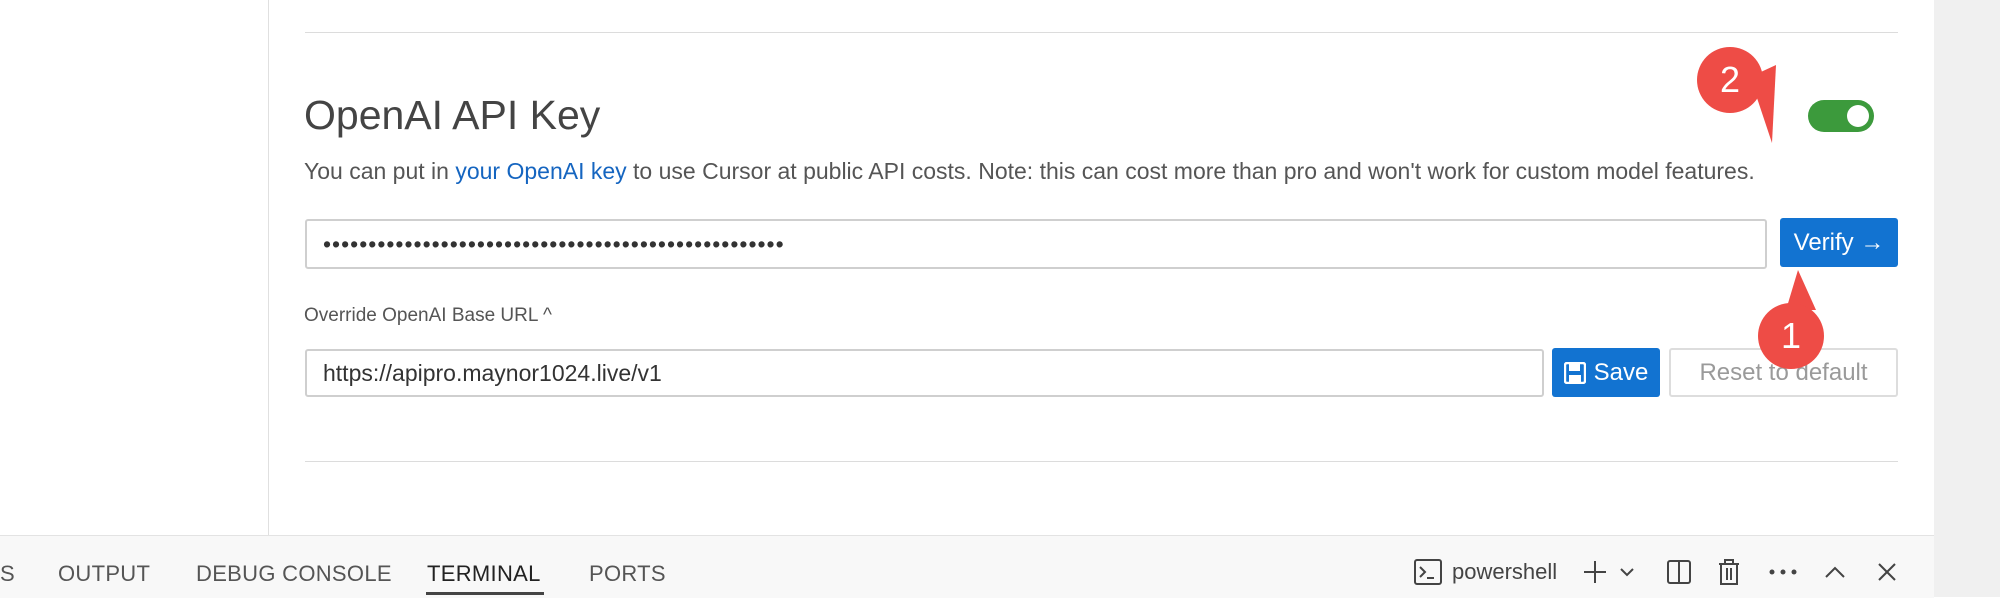  I want to click on verify-button: Verify →, so click(1839, 242).